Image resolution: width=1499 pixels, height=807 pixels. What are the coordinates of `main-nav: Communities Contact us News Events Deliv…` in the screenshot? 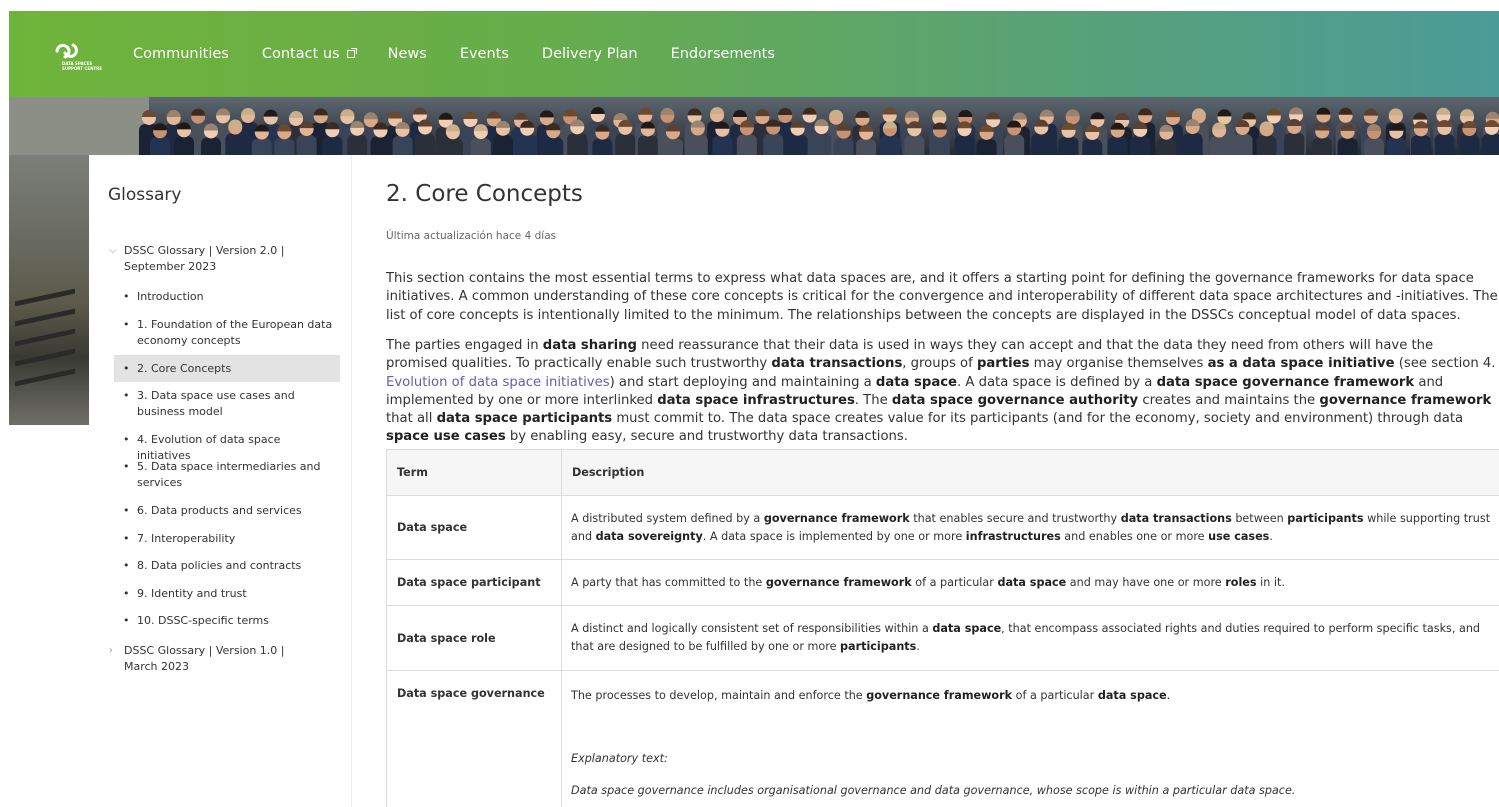 It's located at (470, 54).